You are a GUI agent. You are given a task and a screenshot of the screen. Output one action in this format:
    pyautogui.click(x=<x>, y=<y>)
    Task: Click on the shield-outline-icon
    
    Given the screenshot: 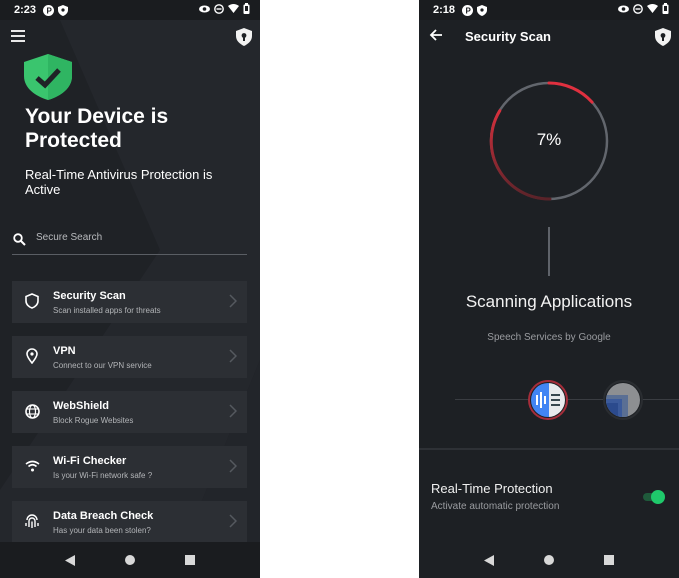 What is the action you would take?
    pyautogui.click(x=32, y=301)
    